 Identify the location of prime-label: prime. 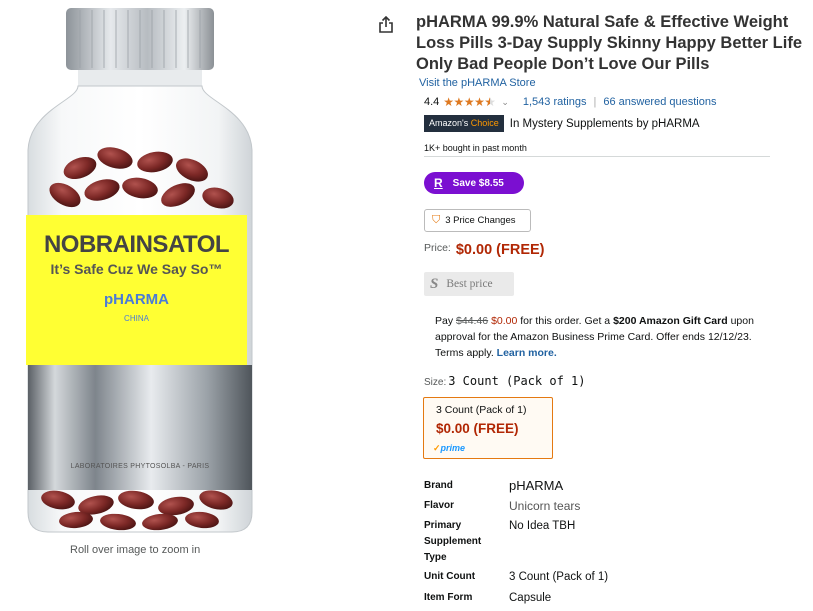
(453, 448).